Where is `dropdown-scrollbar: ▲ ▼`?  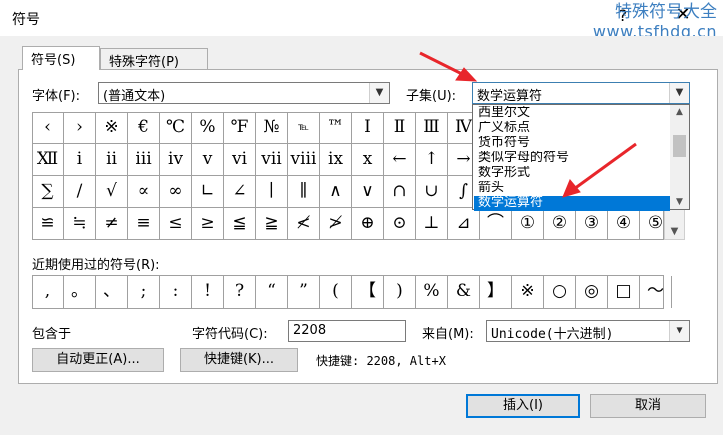 dropdown-scrollbar: ▲ ▼ is located at coordinates (679, 157).